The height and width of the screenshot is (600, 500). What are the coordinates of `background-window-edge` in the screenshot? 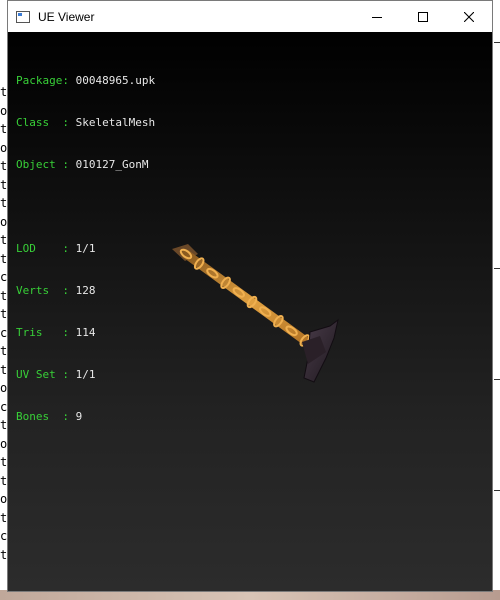 It's located at (496, 300).